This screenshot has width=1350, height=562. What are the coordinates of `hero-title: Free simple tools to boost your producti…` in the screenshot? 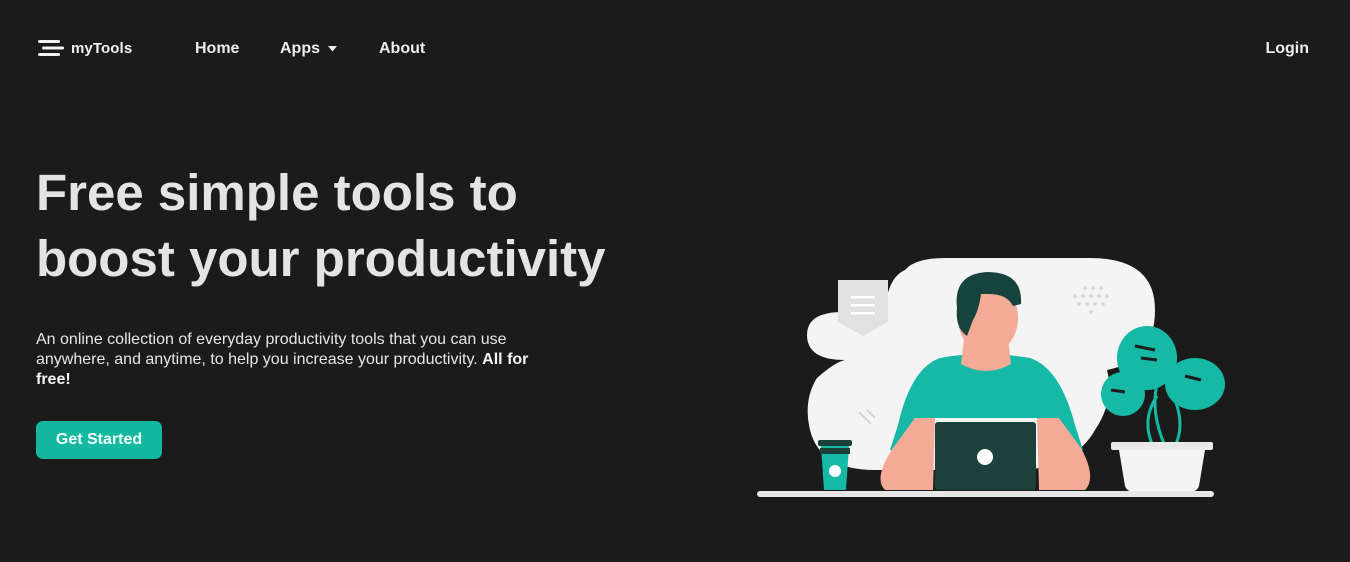 It's located at (356, 226).